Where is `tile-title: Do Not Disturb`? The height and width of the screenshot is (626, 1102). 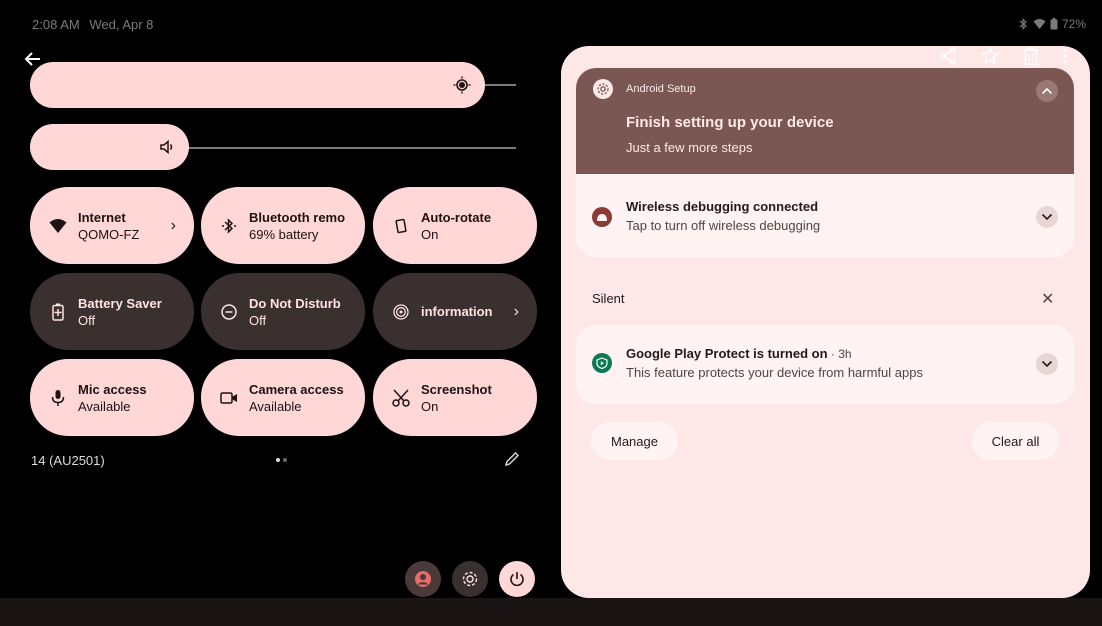 tile-title: Do Not Disturb is located at coordinates (295, 303).